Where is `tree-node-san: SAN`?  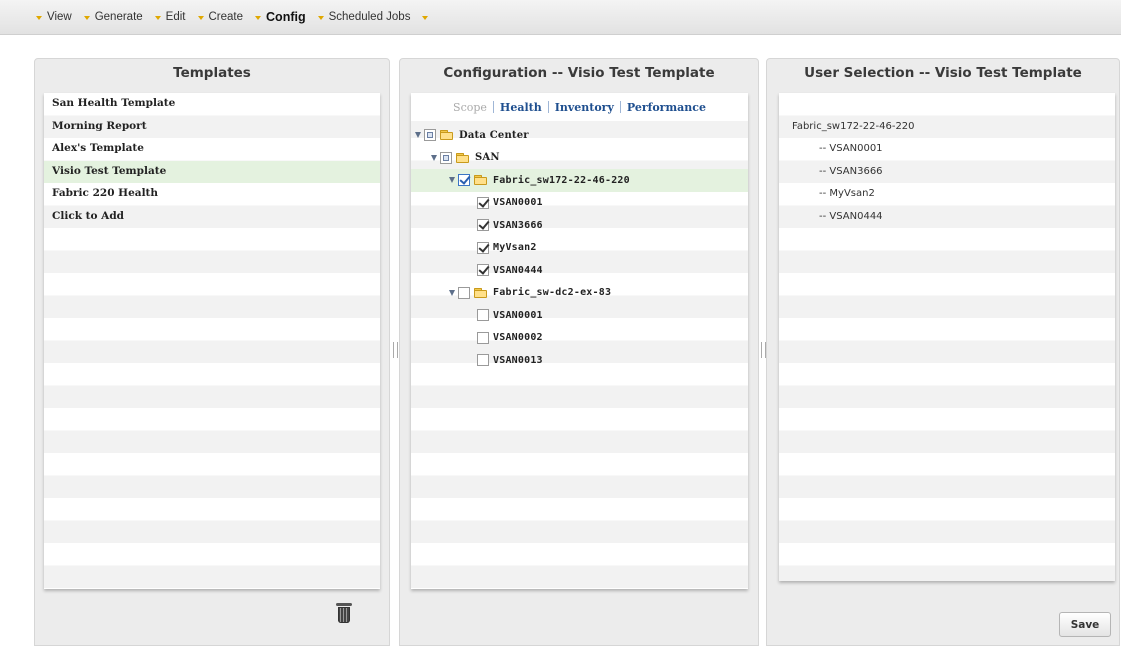
tree-node-san: SAN is located at coordinates (579, 158).